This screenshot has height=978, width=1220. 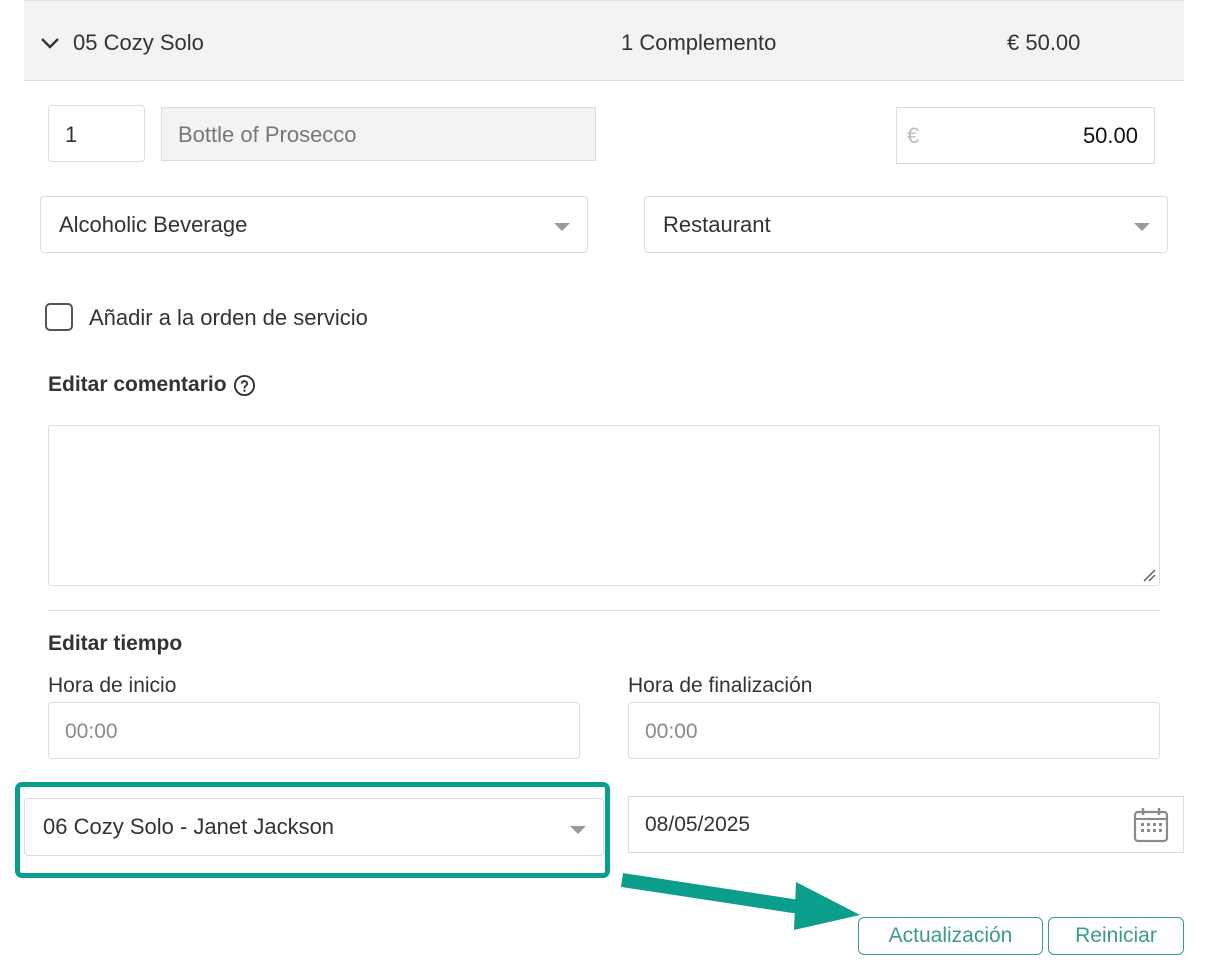 What do you see at coordinates (312, 830) in the screenshot?
I see `highlight-frame` at bounding box center [312, 830].